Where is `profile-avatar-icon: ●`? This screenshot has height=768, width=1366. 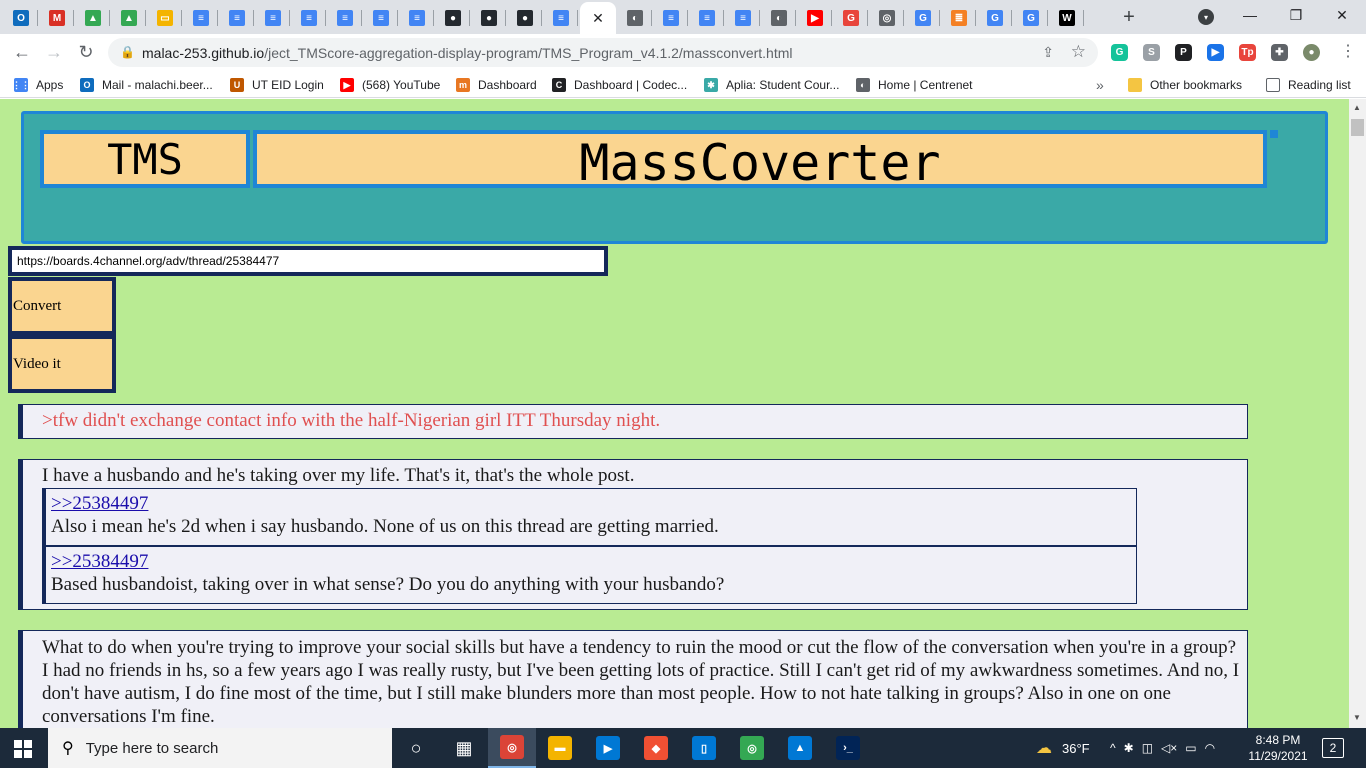 profile-avatar-icon: ● is located at coordinates (1311, 52).